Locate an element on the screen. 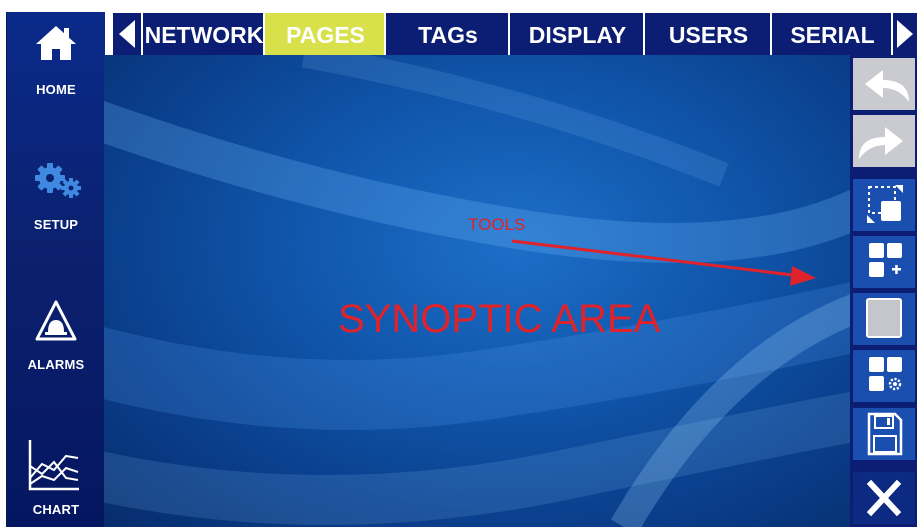  widget-settings-icon is located at coordinates (885, 374).